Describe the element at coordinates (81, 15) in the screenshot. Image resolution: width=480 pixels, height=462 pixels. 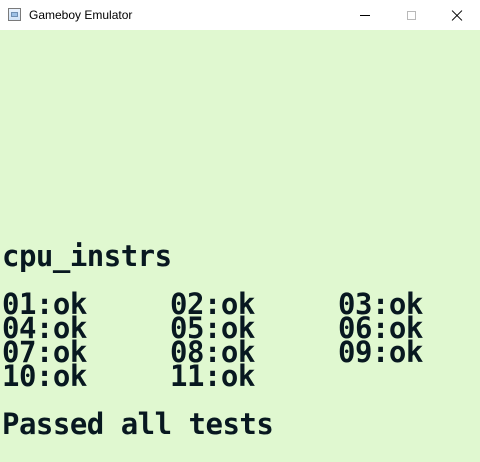
I see `window-title: Gameboy Emulator` at that location.